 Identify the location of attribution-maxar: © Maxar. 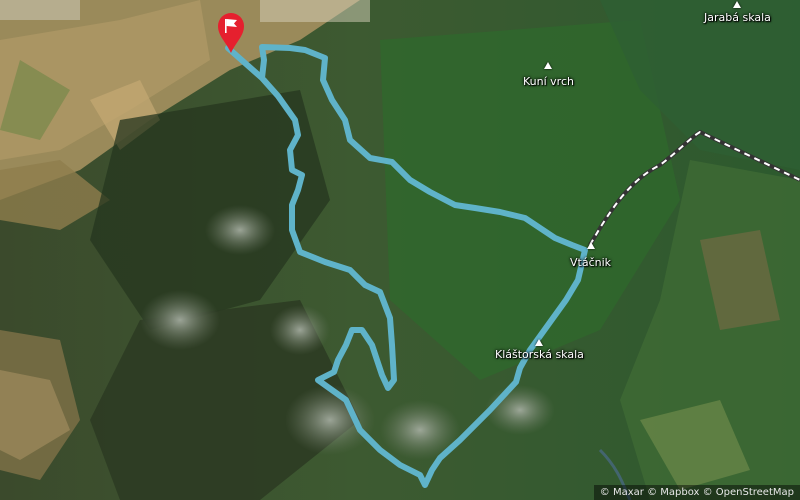
(622, 492).